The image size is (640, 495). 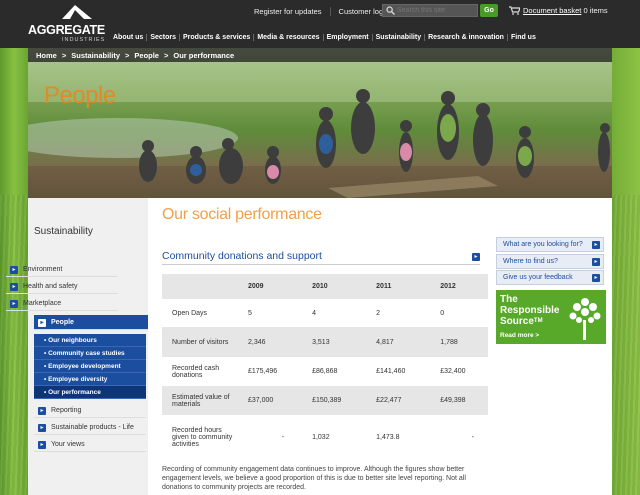 What do you see at coordinates (128, 37) in the screenshot?
I see `nav-about-us: About us` at bounding box center [128, 37].